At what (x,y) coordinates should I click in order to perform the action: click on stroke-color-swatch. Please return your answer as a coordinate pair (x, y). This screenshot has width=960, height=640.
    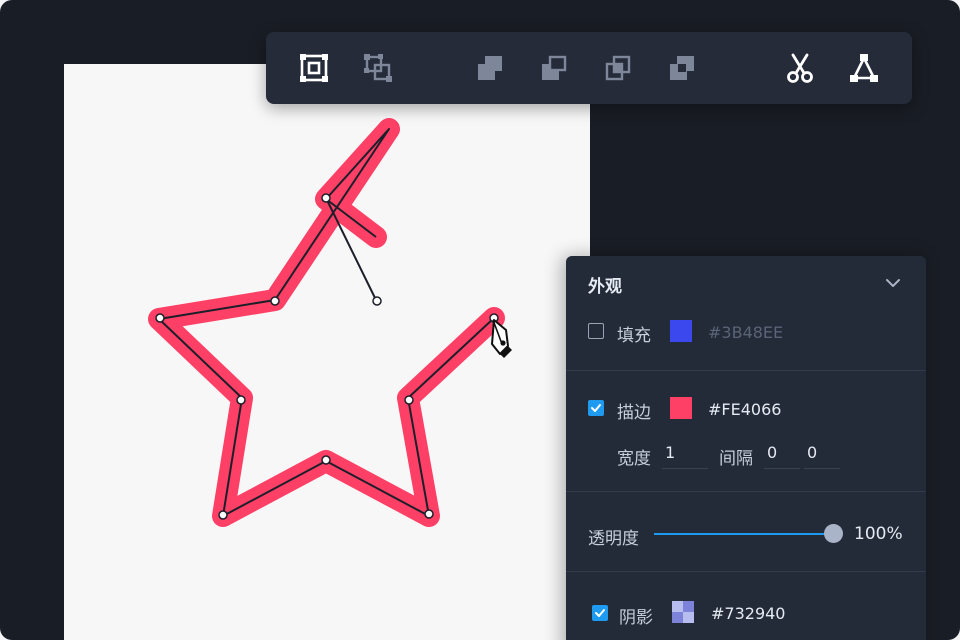
    Looking at the image, I should click on (681, 408).